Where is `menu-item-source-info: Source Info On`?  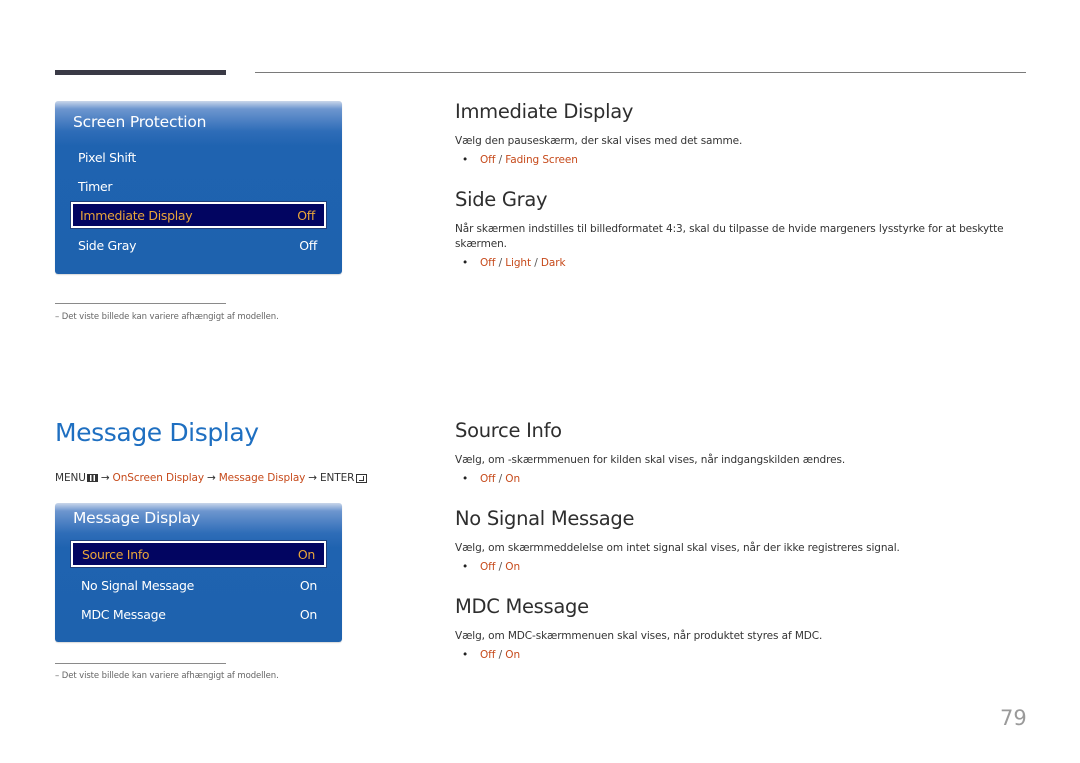 menu-item-source-info: Source Info On is located at coordinates (198, 554).